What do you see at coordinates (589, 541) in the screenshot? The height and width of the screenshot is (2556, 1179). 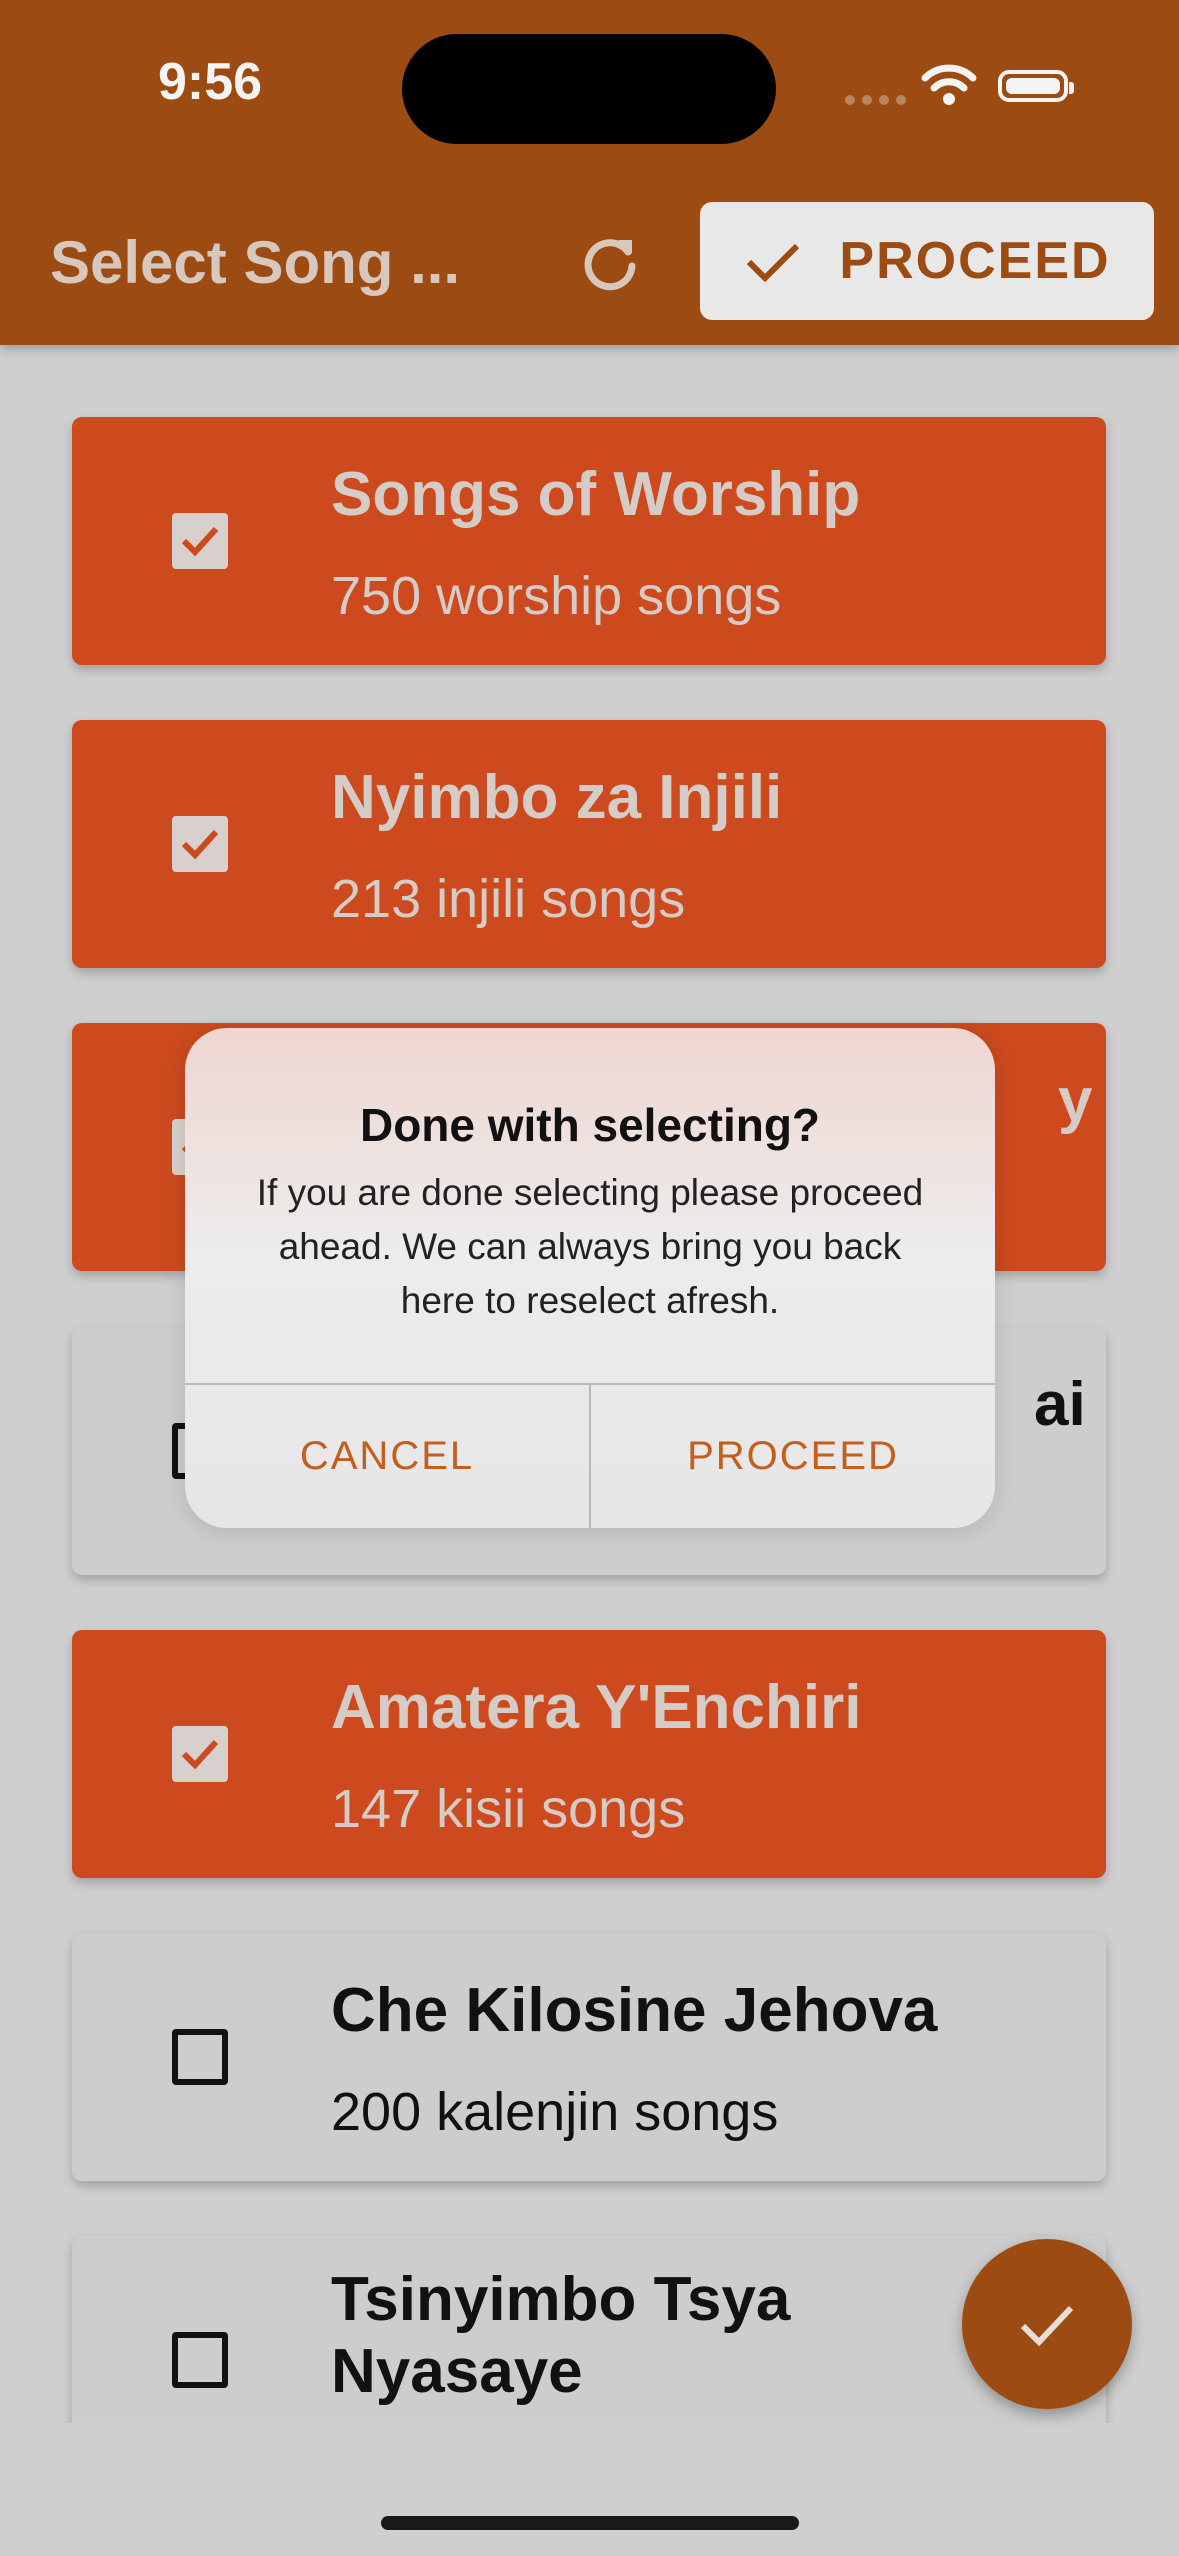 I see `songbook-card: Songs of Worship 750 worship songs` at bounding box center [589, 541].